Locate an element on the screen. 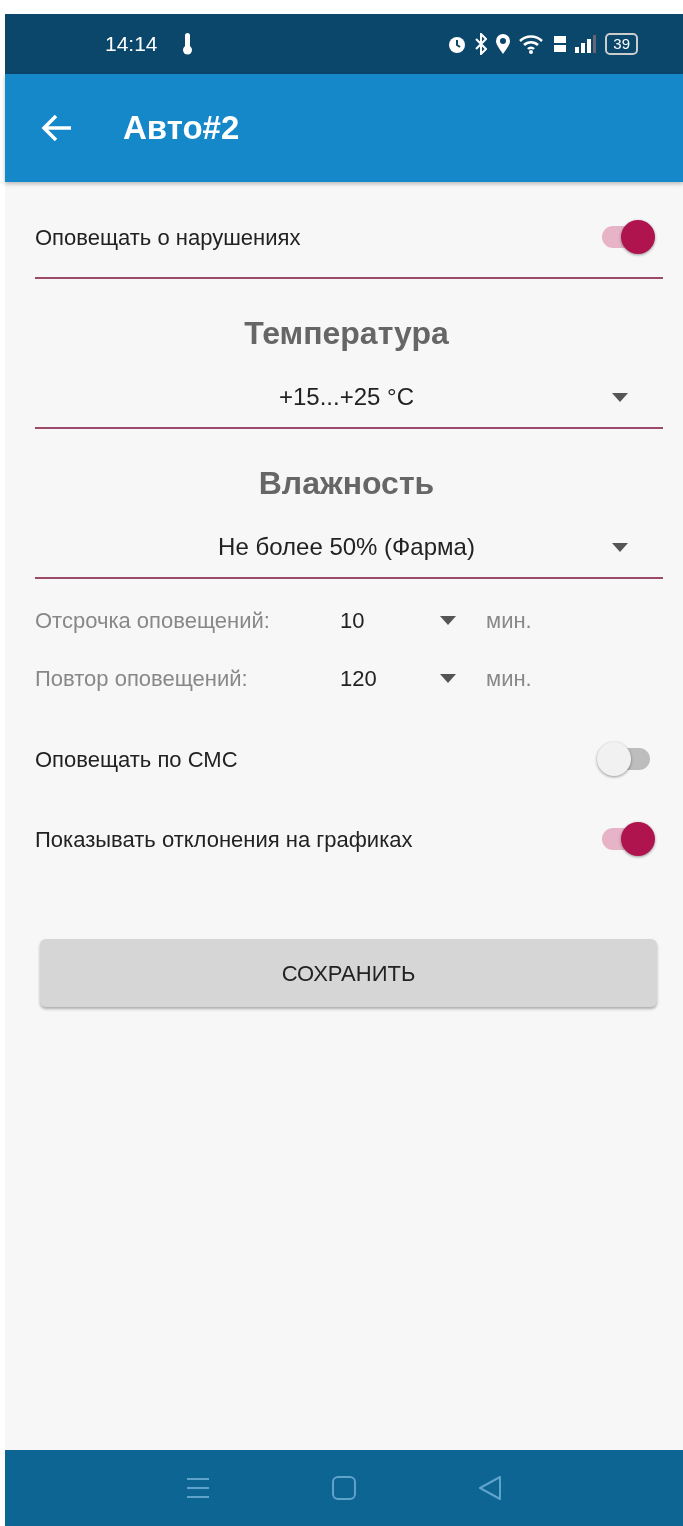  toggle-label: Оповещать о нарушениях is located at coordinates (168, 237).